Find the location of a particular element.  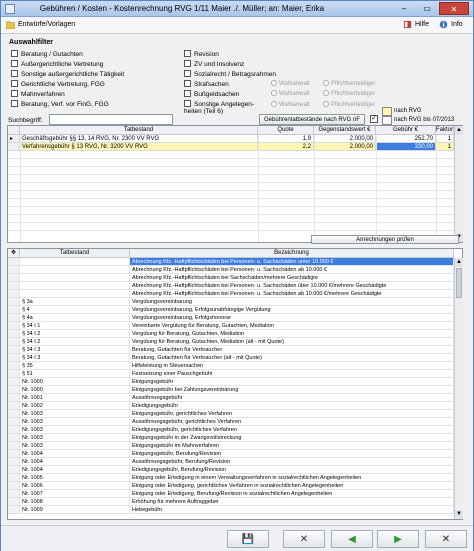

column-header-gegenstandswert: Gegenstandswert € is located at coordinates (345, 130).